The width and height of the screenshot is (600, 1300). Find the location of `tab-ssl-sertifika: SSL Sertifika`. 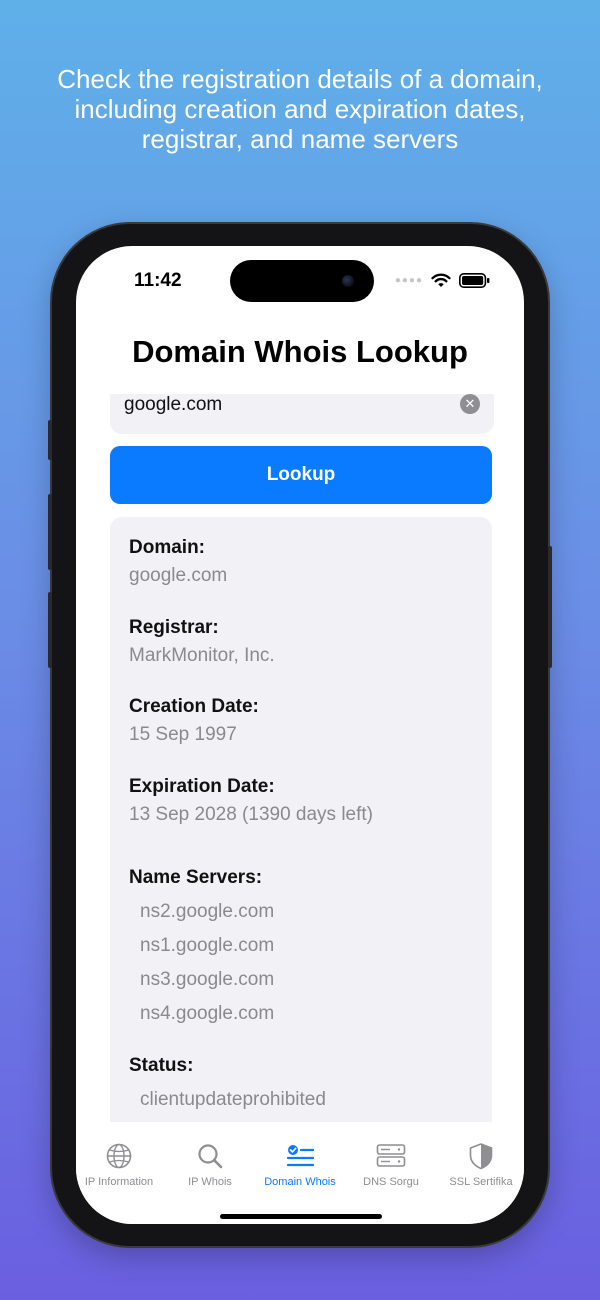

tab-ssl-sertifika: SSL Sertifika is located at coordinates (480, 1165).